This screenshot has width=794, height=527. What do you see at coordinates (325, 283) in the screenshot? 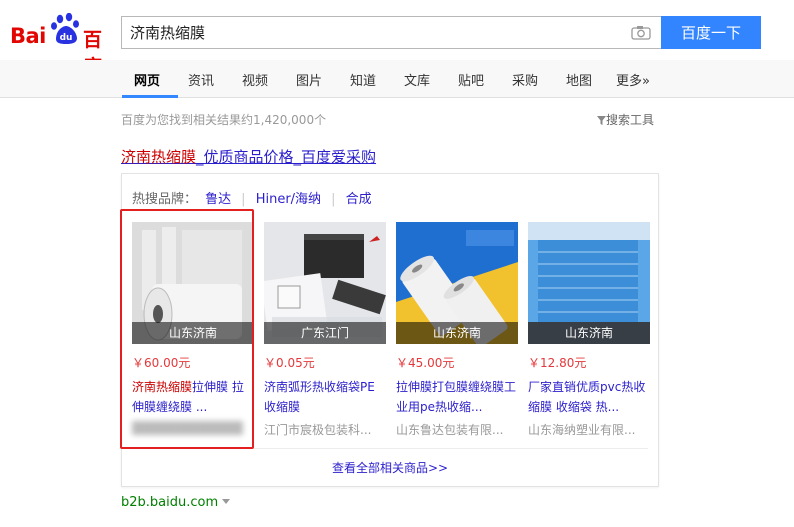
I see `product-image: 广东江门` at bounding box center [325, 283].